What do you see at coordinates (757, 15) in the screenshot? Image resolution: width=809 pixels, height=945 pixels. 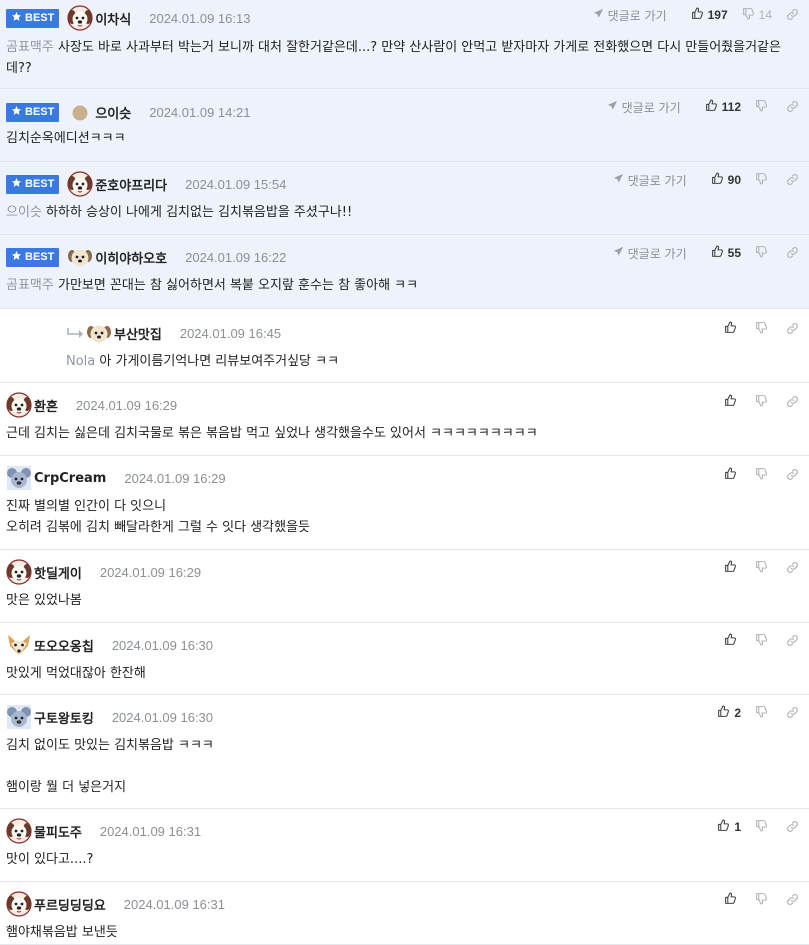 I see `dislike-button: 14` at bounding box center [757, 15].